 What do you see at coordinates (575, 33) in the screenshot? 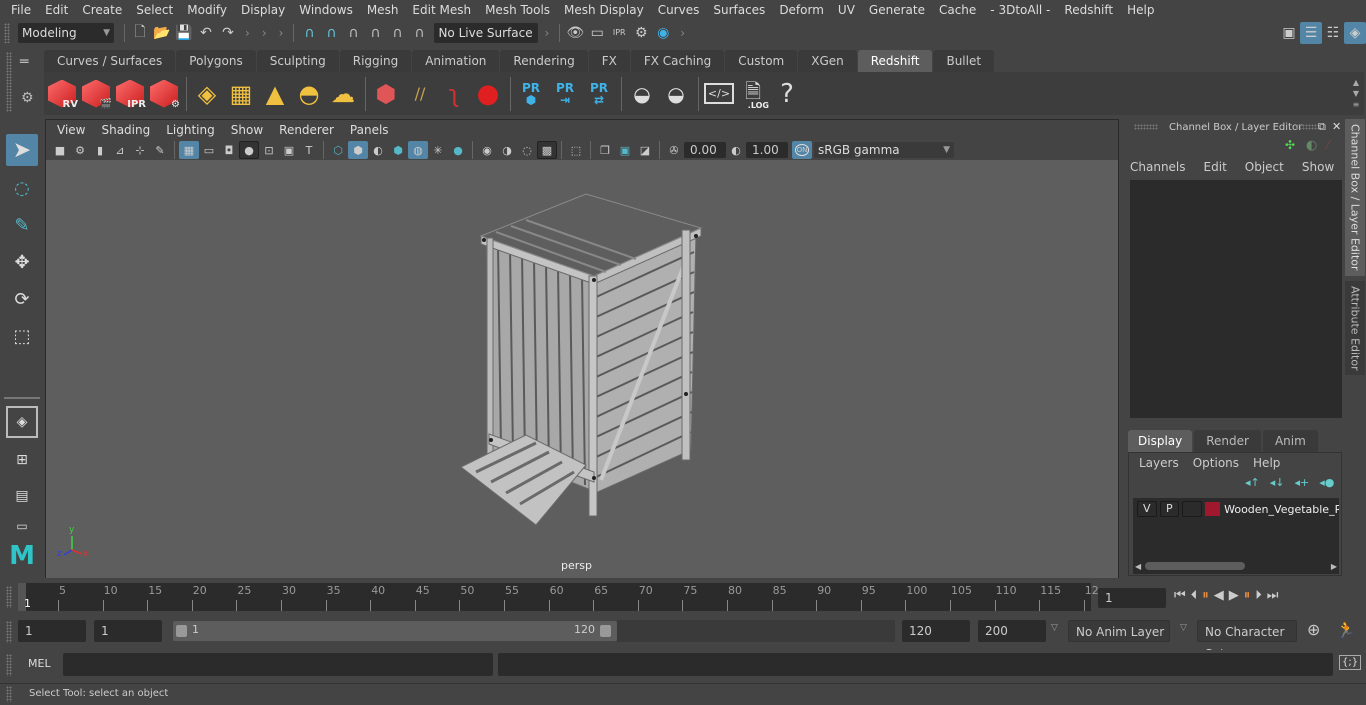
I see `render-view-icon: 👁` at bounding box center [575, 33].